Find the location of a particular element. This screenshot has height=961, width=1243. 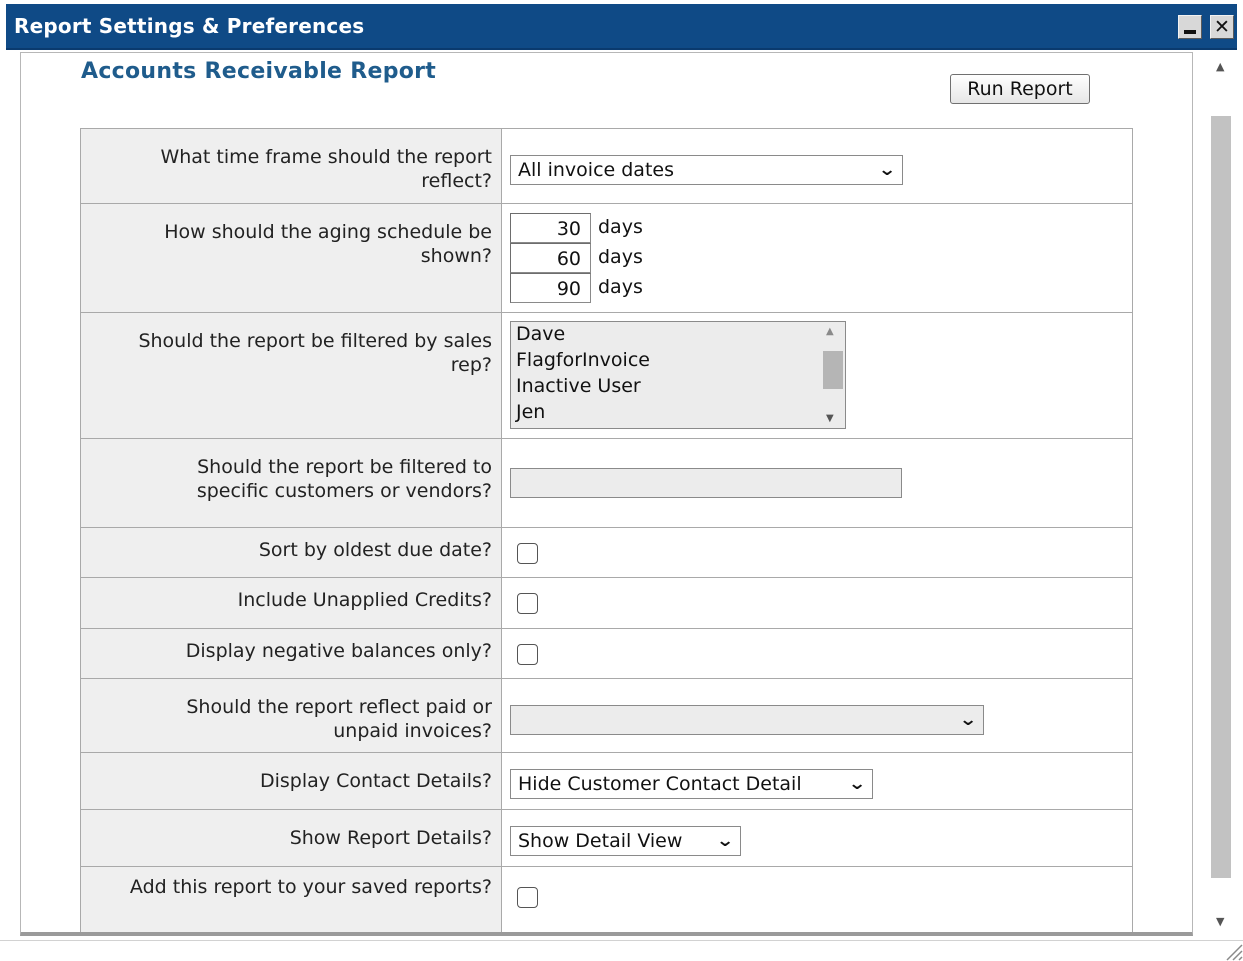

sales-rep-scrollbar: ▲ ▼ is located at coordinates (832, 375).